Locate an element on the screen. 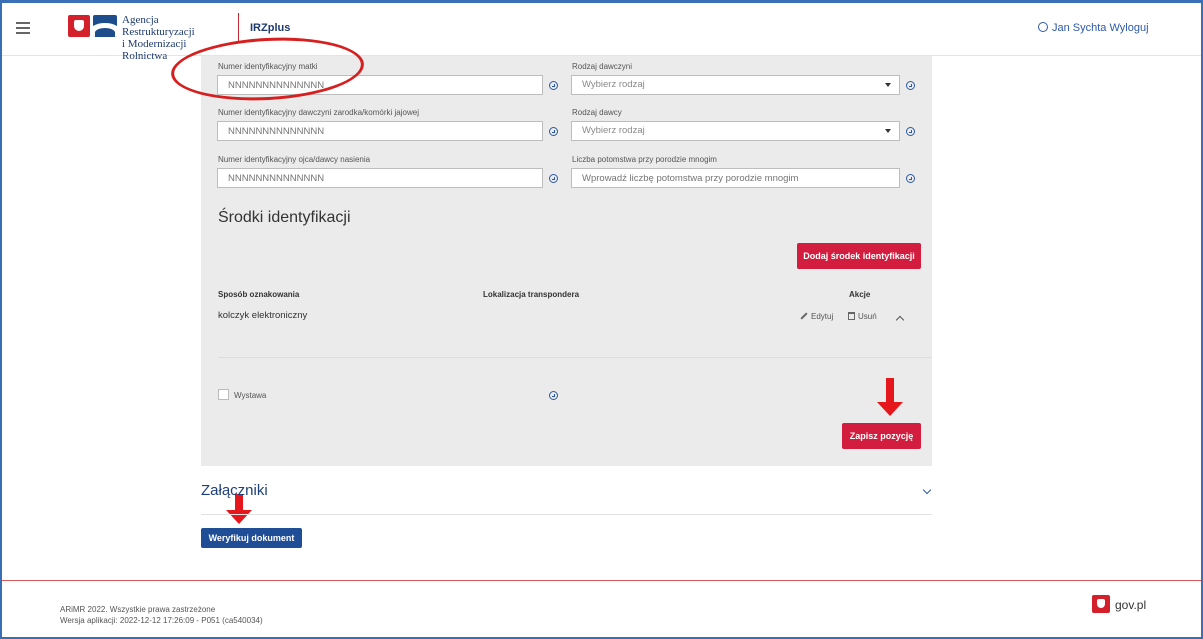  poland-emblem-icon is located at coordinates (79, 26).